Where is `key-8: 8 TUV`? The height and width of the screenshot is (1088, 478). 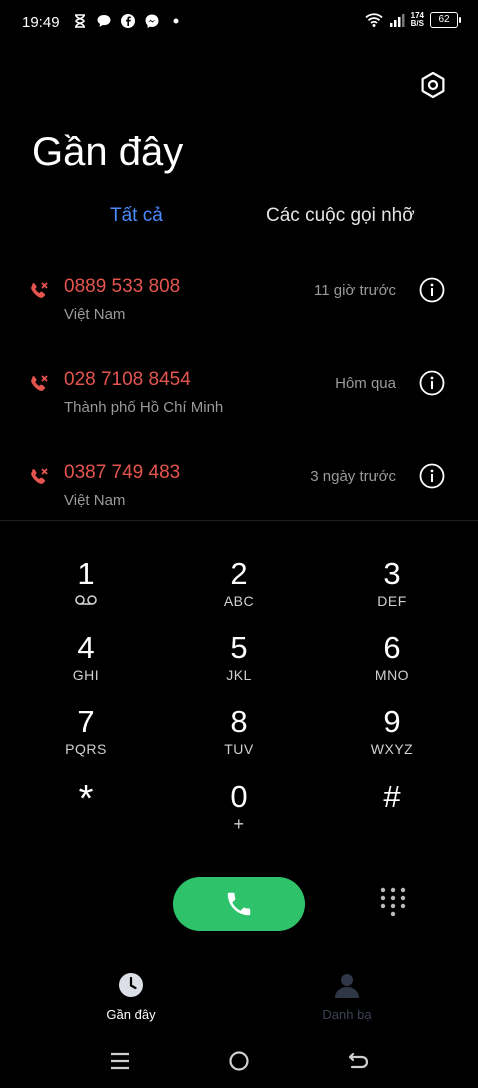
key-8: 8 TUV is located at coordinates (239, 731).